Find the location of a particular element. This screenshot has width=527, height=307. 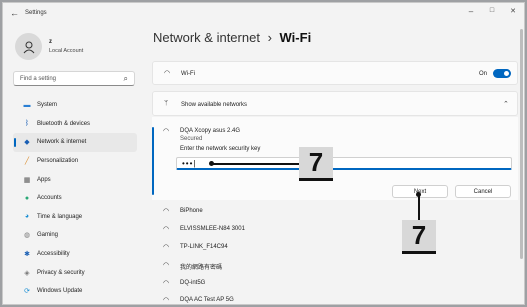

search-placeholder: Find a setting is located at coordinates (38, 79).